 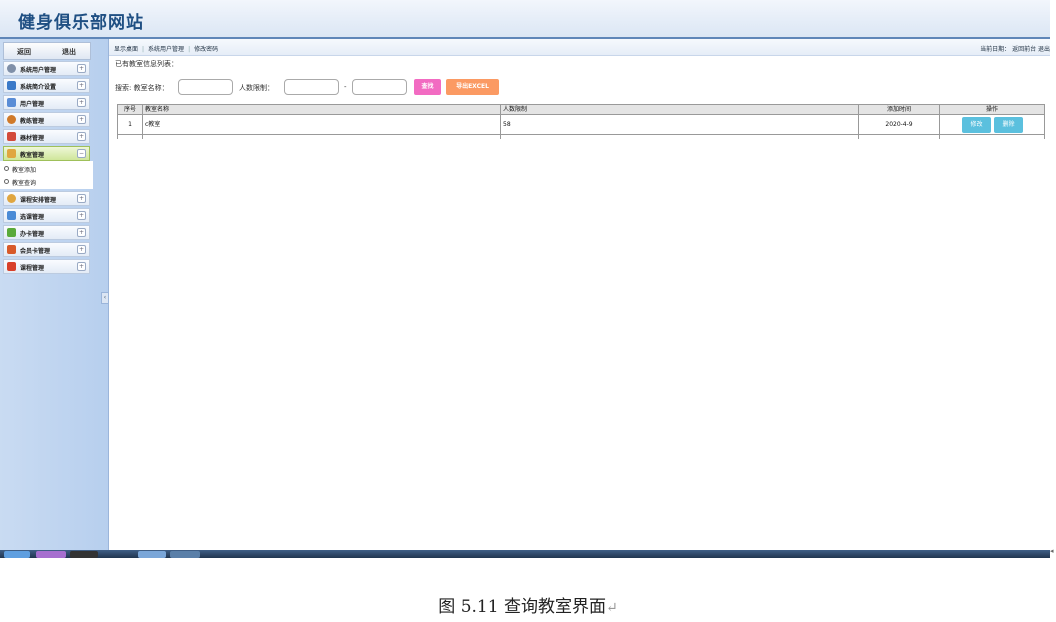 What do you see at coordinates (35, 251) in the screenshot?
I see `sidebar-item-label: 会员卡管理` at bounding box center [35, 251].